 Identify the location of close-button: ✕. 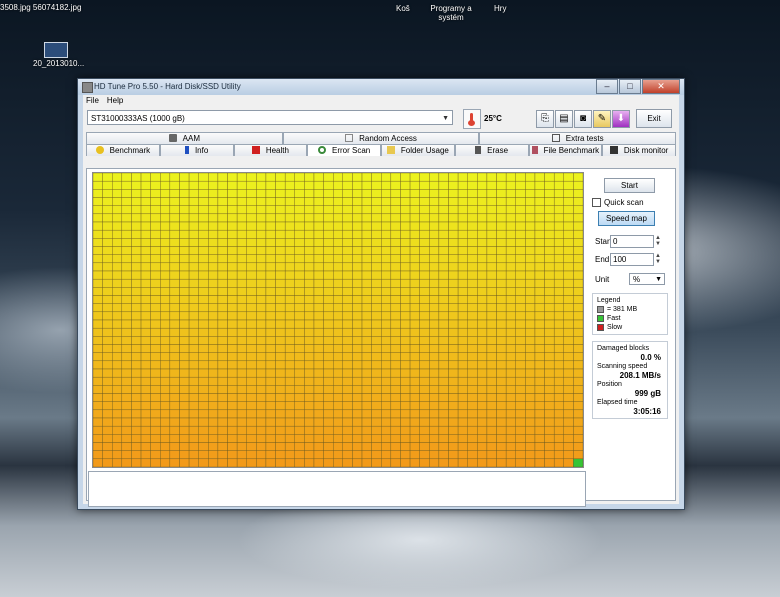
(661, 86).